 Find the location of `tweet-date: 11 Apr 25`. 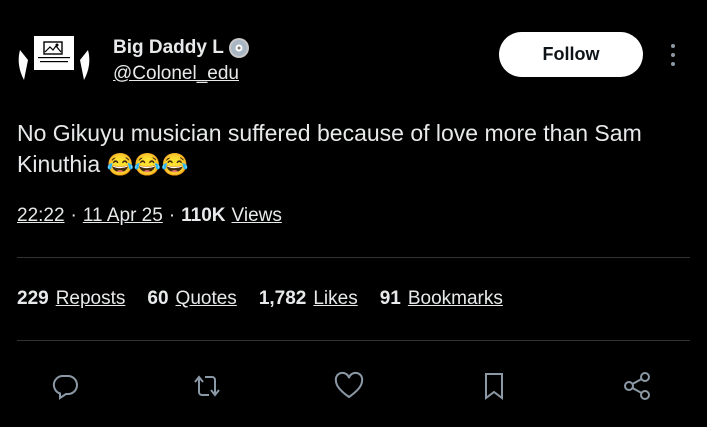

tweet-date: 11 Apr 25 is located at coordinates (123, 216).